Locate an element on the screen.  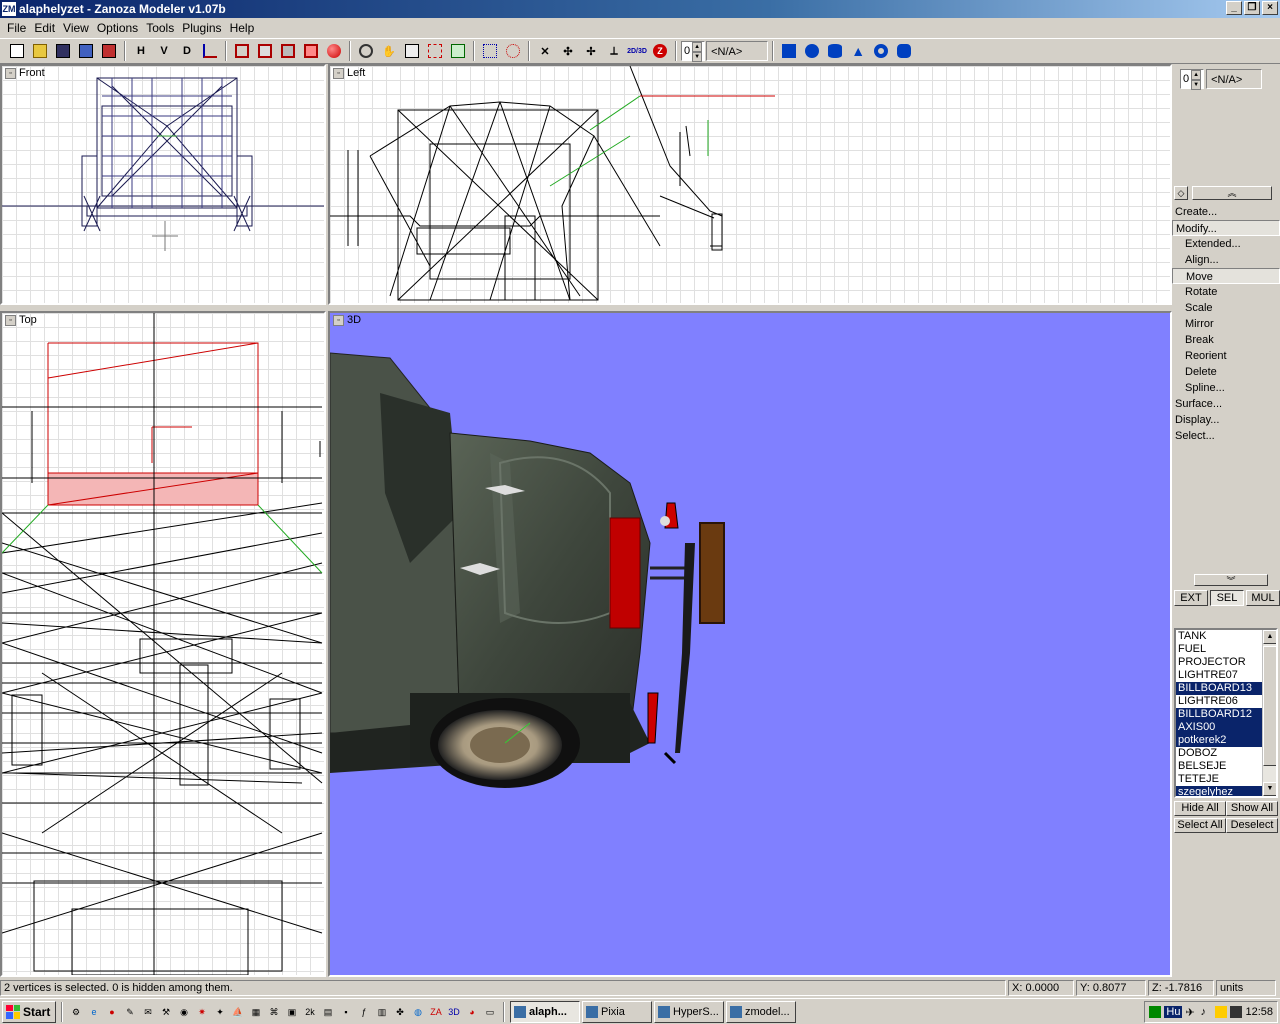
object-list-item: BILLBOARD13 is located at coordinates (1219, 688).